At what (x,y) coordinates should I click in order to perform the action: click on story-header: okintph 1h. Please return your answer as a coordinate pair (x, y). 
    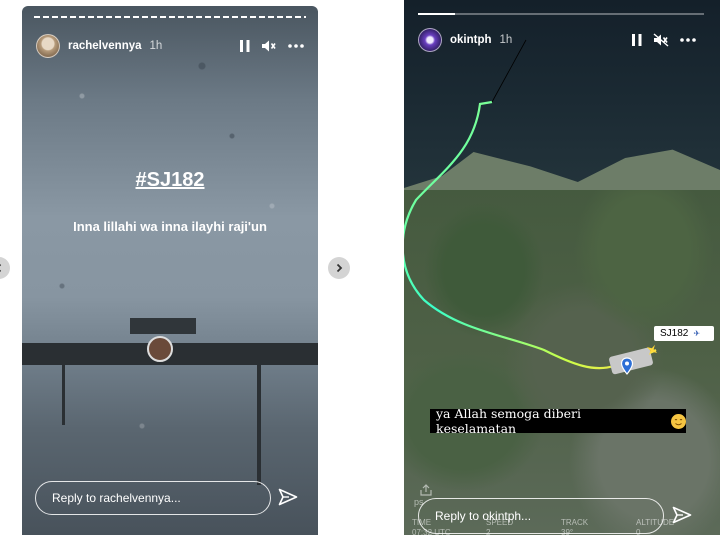
    Looking at the image, I should click on (465, 40).